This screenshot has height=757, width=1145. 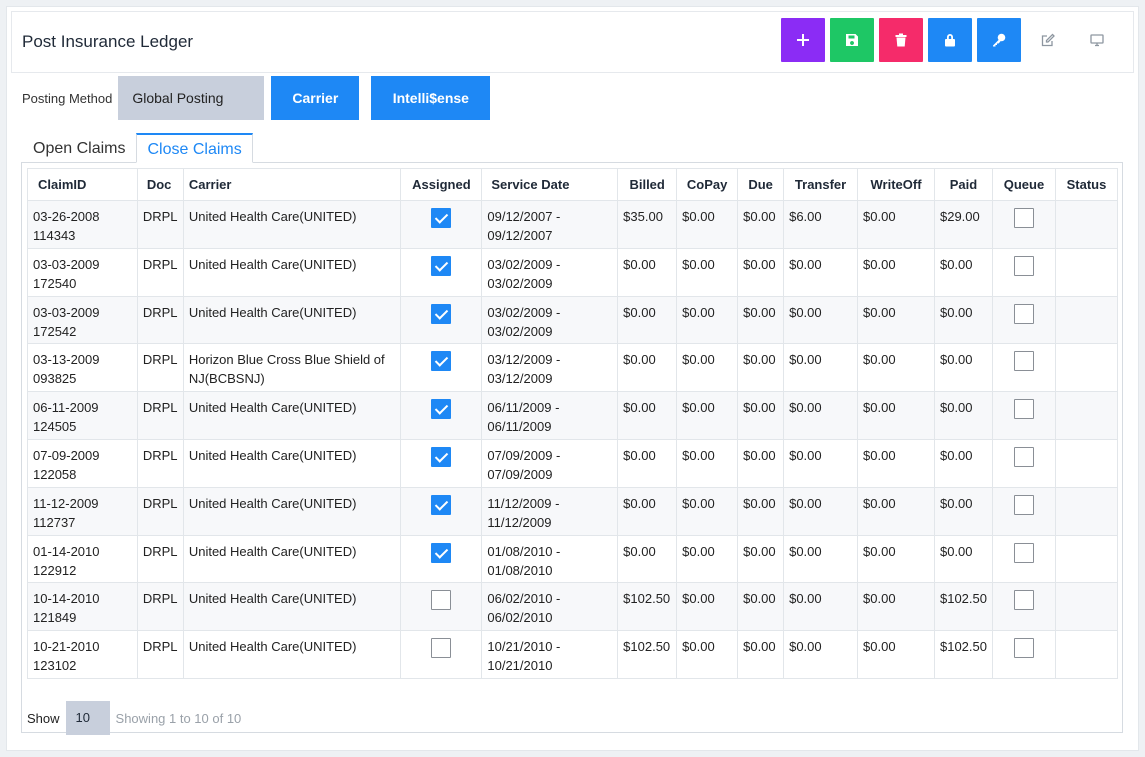 What do you see at coordinates (431, 98) in the screenshot?
I see `intellisense-button: Intelli$ense` at bounding box center [431, 98].